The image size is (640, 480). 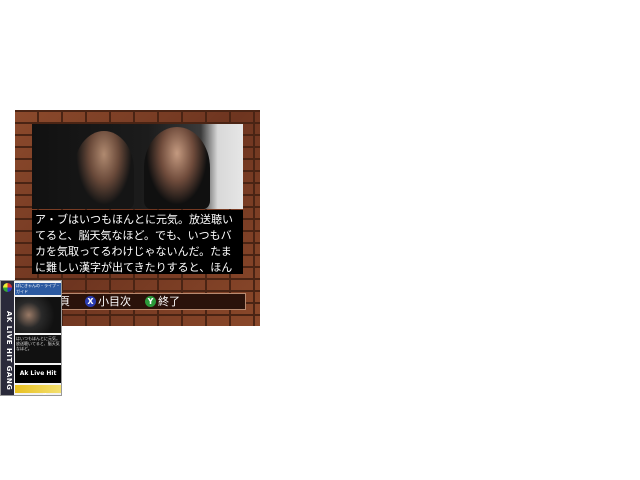 What do you see at coordinates (38, 380) in the screenshot?
I see `box-title: Ak Live Hit Gang` at bounding box center [38, 380].